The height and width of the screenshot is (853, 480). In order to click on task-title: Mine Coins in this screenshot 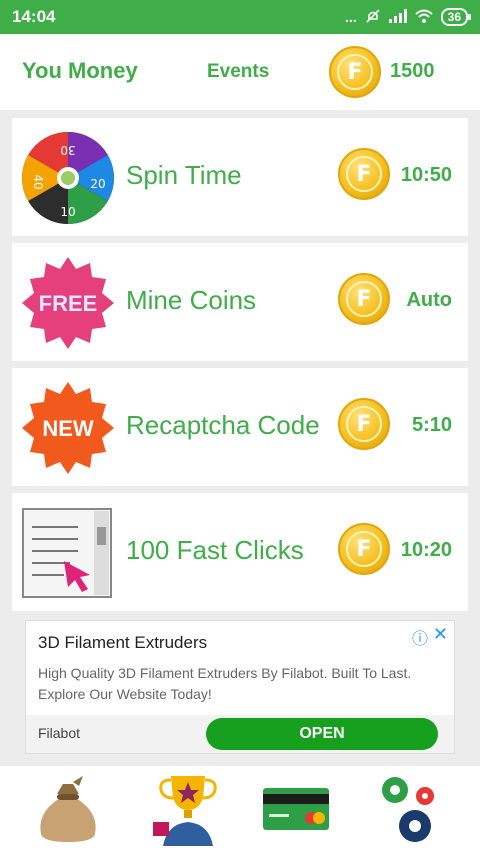, I will do `click(191, 300)`.